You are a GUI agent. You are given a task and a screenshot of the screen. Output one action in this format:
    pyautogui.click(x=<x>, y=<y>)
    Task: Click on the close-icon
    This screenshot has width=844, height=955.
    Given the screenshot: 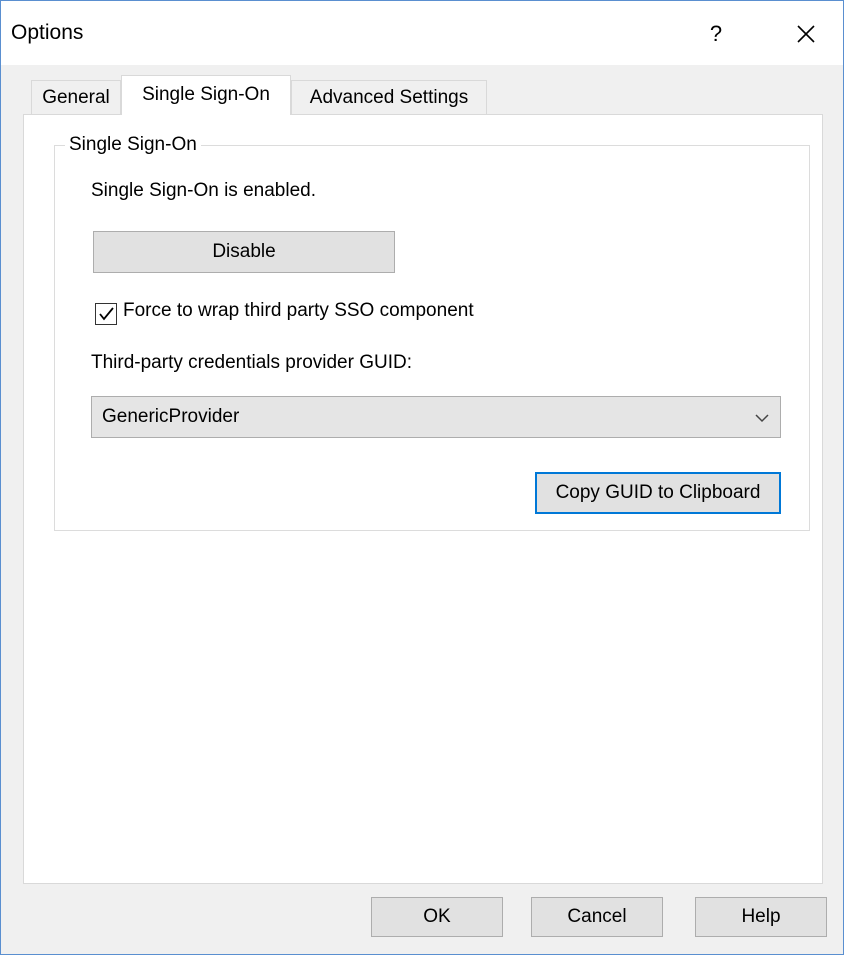 What is the action you would take?
    pyautogui.click(x=806, y=34)
    